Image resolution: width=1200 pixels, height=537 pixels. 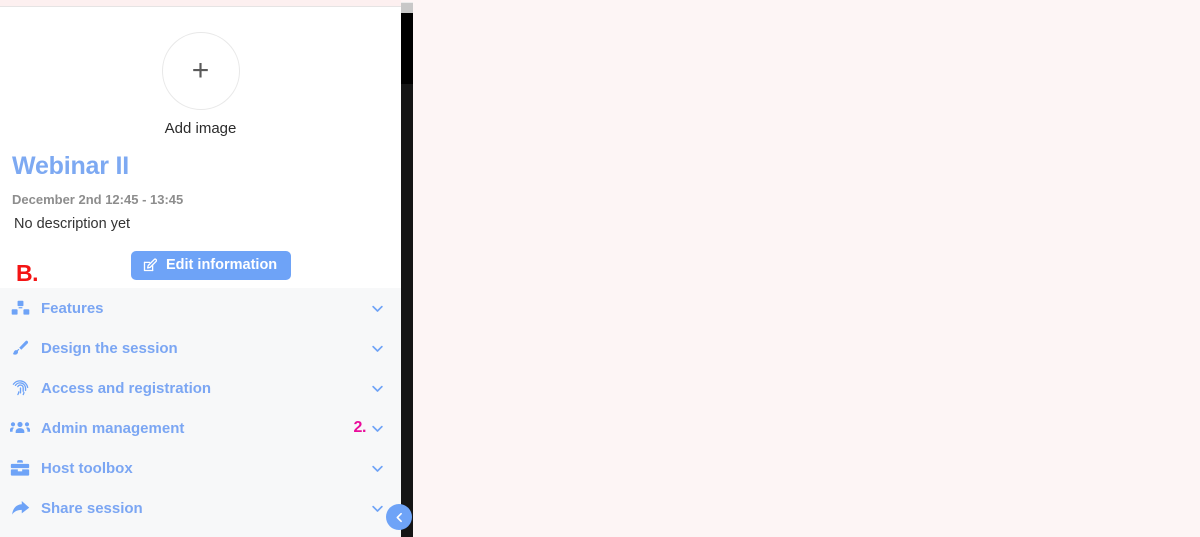 I want to click on add-image-circle: +, so click(x=200, y=71).